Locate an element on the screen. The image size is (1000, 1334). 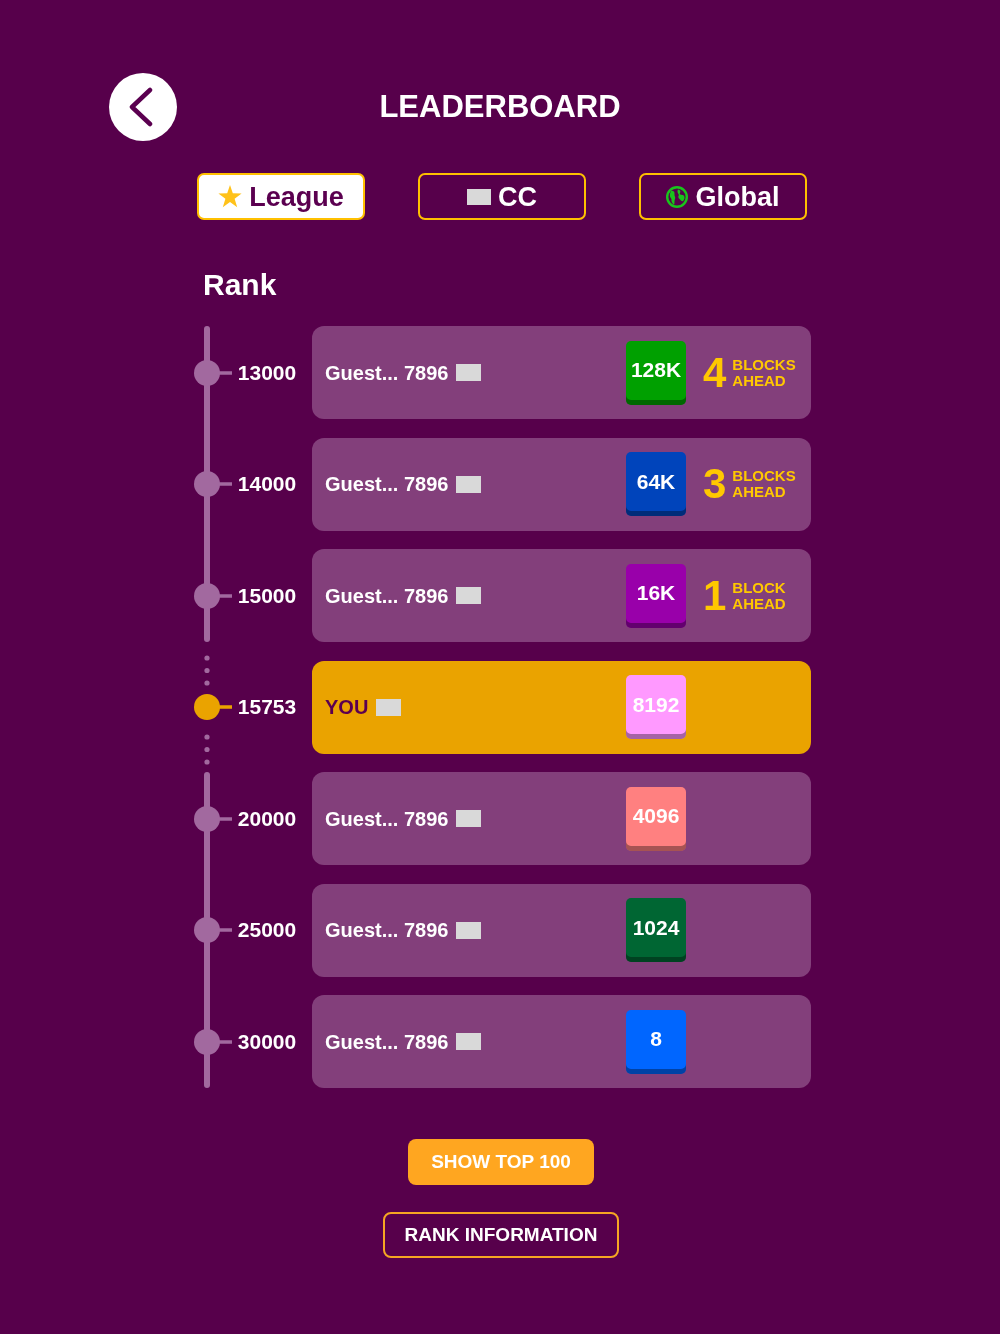
number-tile: 8 is located at coordinates (656, 1041).